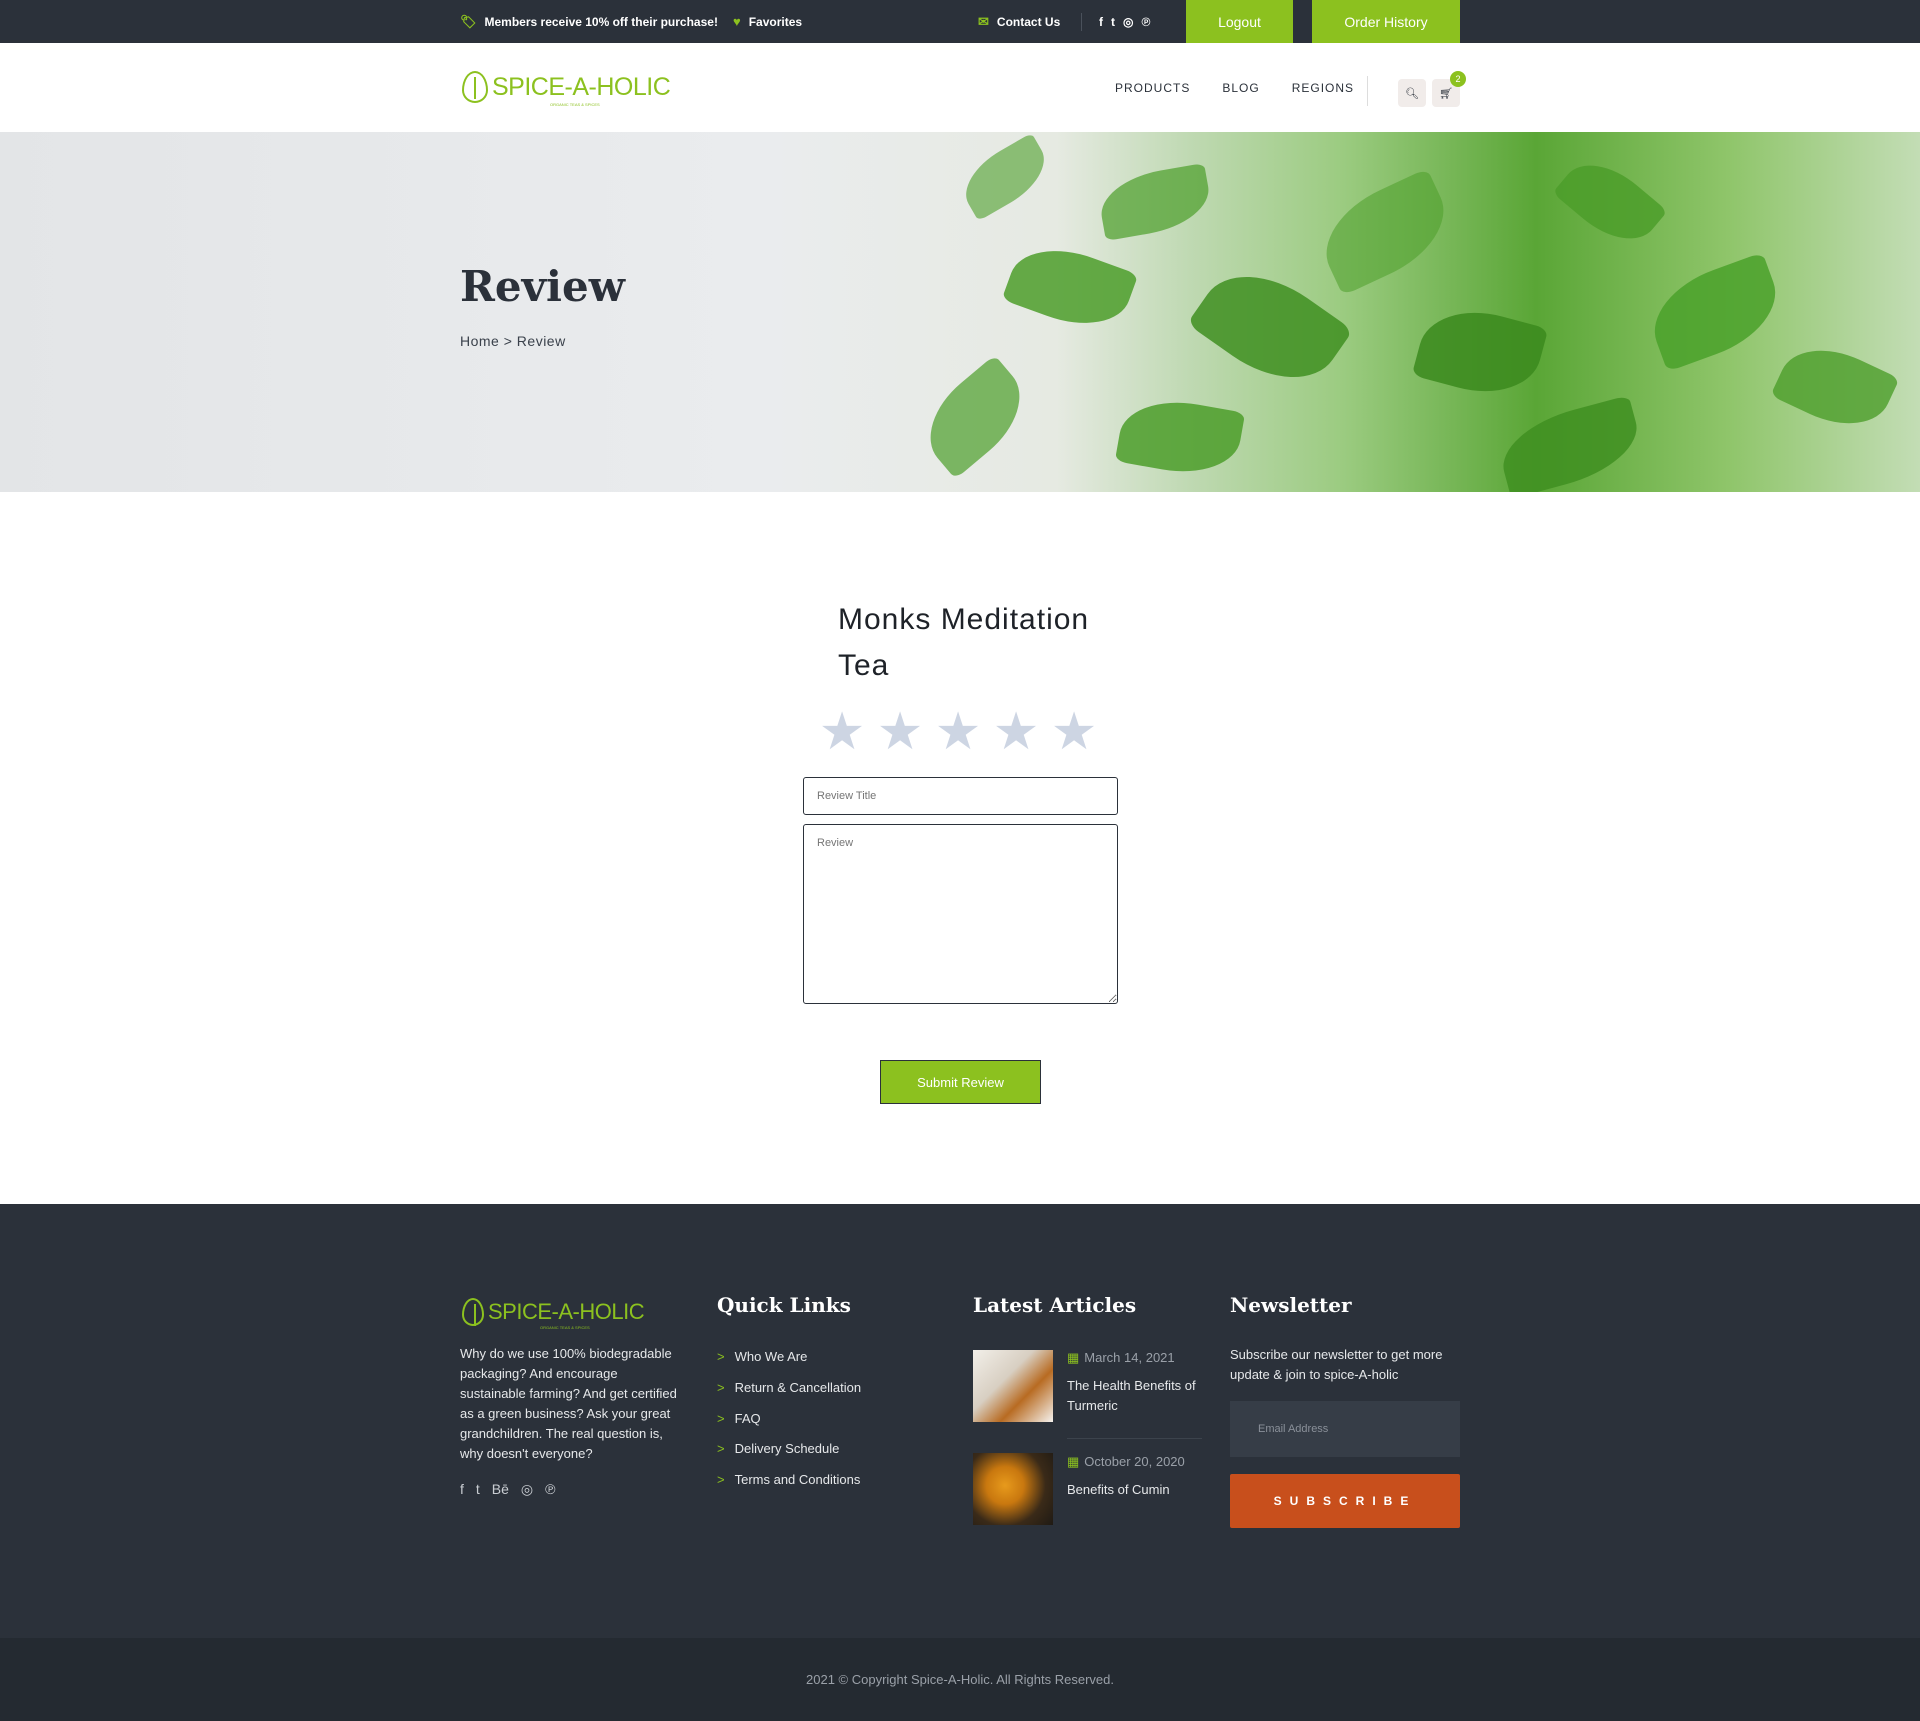 This screenshot has height=1721, width=1920. I want to click on latest-articles-heading: Latest Articles, so click(1055, 1305).